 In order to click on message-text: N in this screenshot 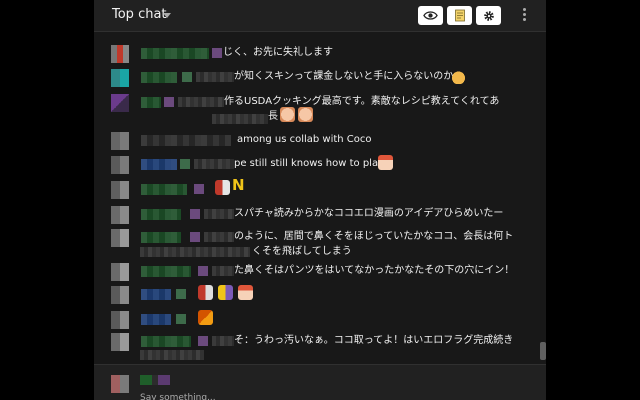, I will do `click(238, 185)`.